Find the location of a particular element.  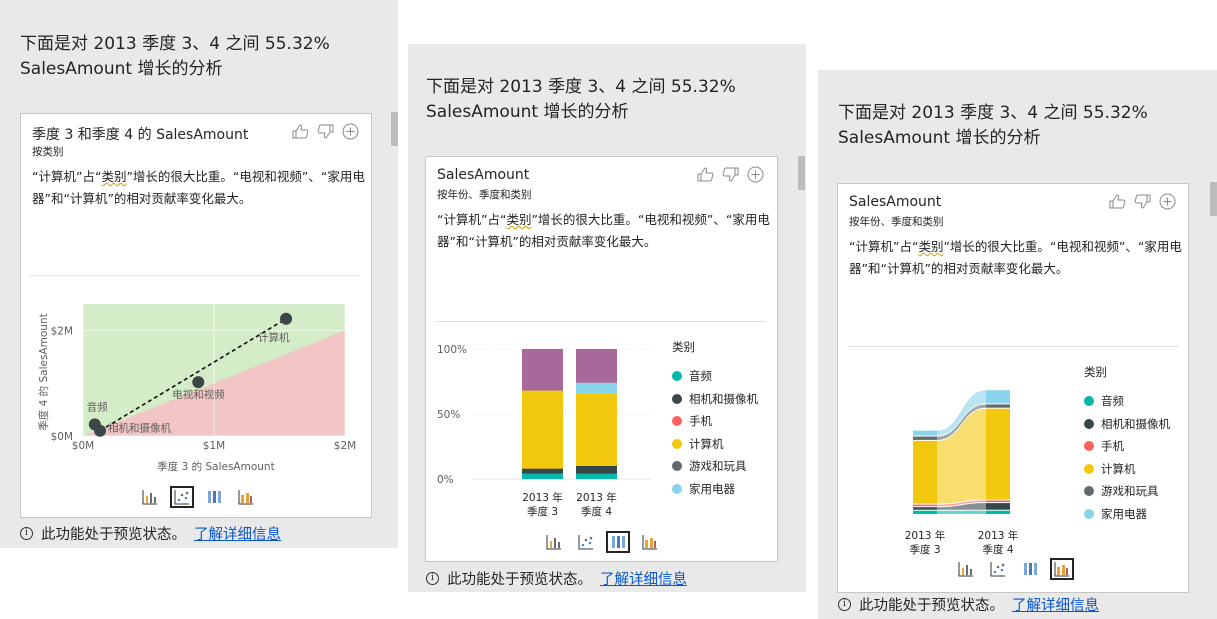

card-title: 季度 3 和季度 4 的 SalesAmount is located at coordinates (140, 135).